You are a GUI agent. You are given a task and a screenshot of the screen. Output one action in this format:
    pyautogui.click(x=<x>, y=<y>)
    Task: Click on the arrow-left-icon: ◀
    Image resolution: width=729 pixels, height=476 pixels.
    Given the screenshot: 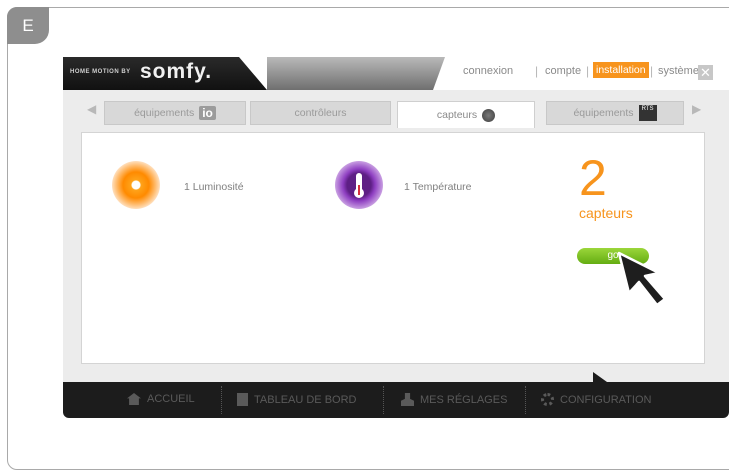 What is the action you would take?
    pyautogui.click(x=91, y=109)
    